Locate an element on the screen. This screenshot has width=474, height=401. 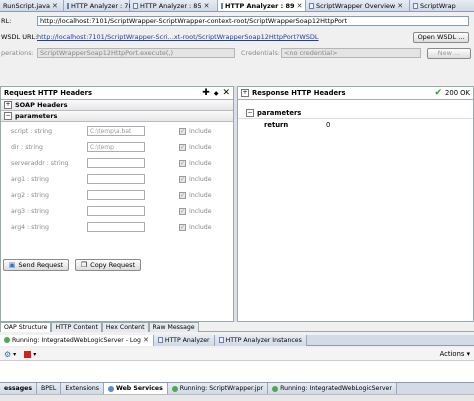
tab-label: HTTP Analyzer is located at coordinates (187, 340).